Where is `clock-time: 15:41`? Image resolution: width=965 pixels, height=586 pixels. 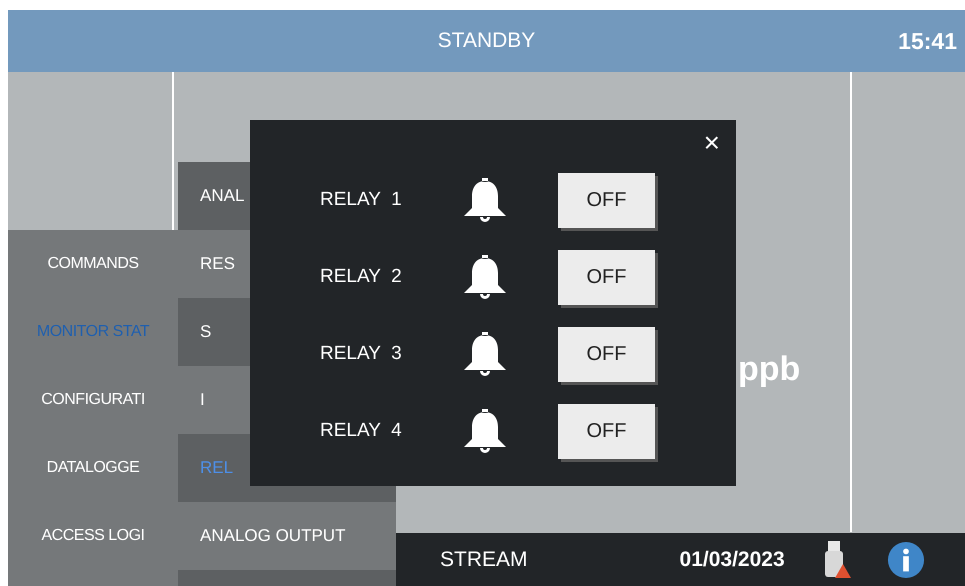
clock-time: 15:41 is located at coordinates (927, 41).